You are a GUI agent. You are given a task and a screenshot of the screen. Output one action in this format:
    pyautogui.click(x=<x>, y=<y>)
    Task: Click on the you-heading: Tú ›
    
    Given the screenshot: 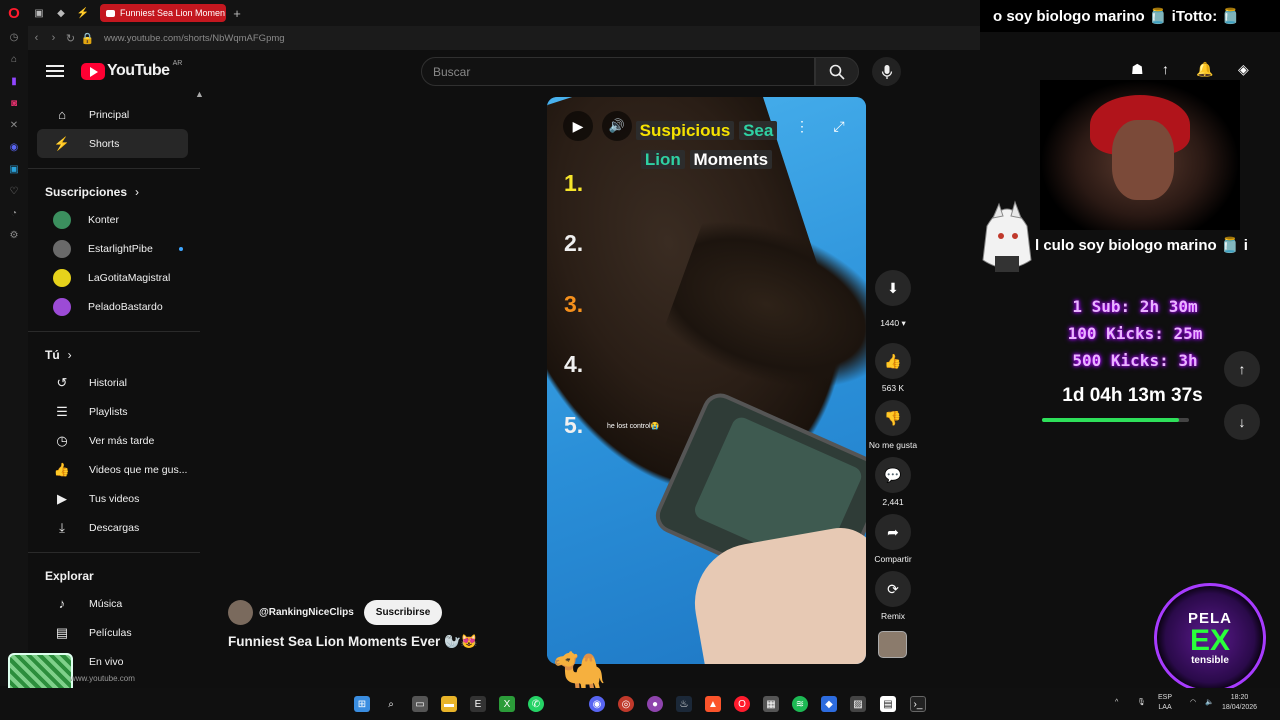 What is the action you would take?
    pyautogui.click(x=114, y=355)
    